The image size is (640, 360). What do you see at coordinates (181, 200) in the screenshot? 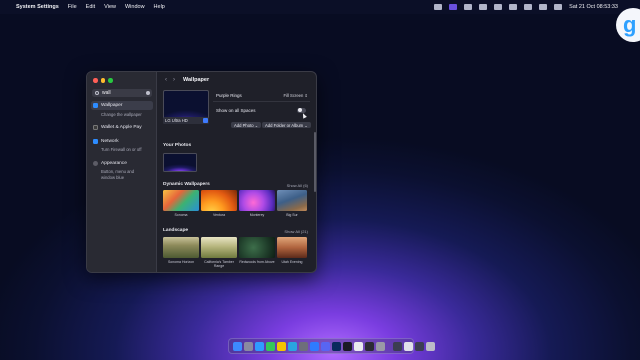
I see `wallpaper-thumb-sonoma` at bounding box center [181, 200].